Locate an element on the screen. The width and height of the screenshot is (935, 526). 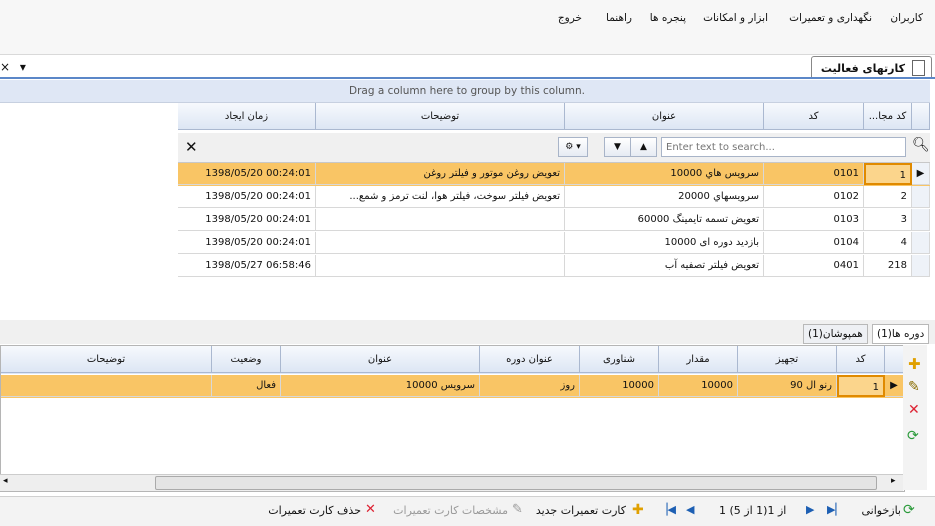
cell-code: 0103 is located at coordinates (814, 220).